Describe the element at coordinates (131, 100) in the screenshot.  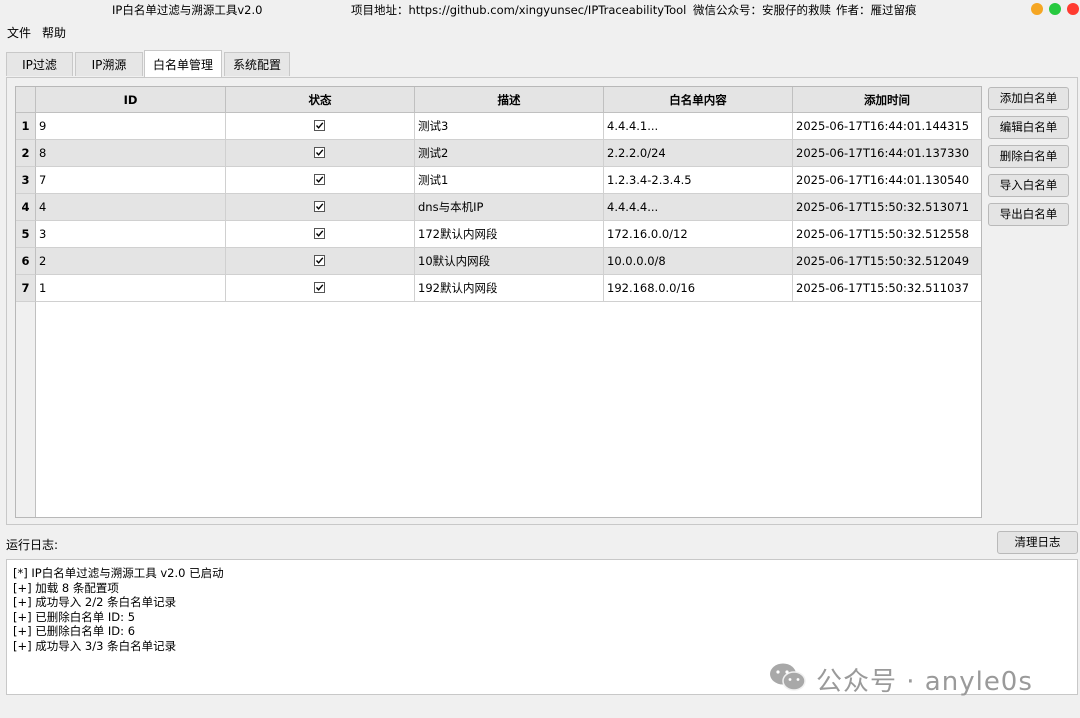
I see `header-id: ID` at that location.